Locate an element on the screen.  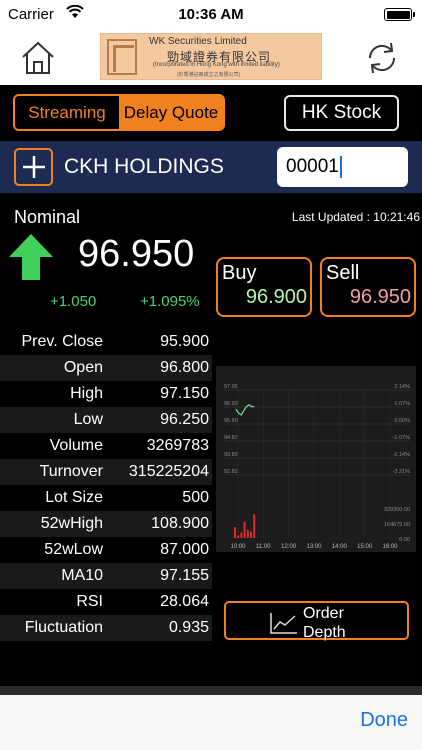
stat-row-open: Open 96.800 is located at coordinates (106, 368).